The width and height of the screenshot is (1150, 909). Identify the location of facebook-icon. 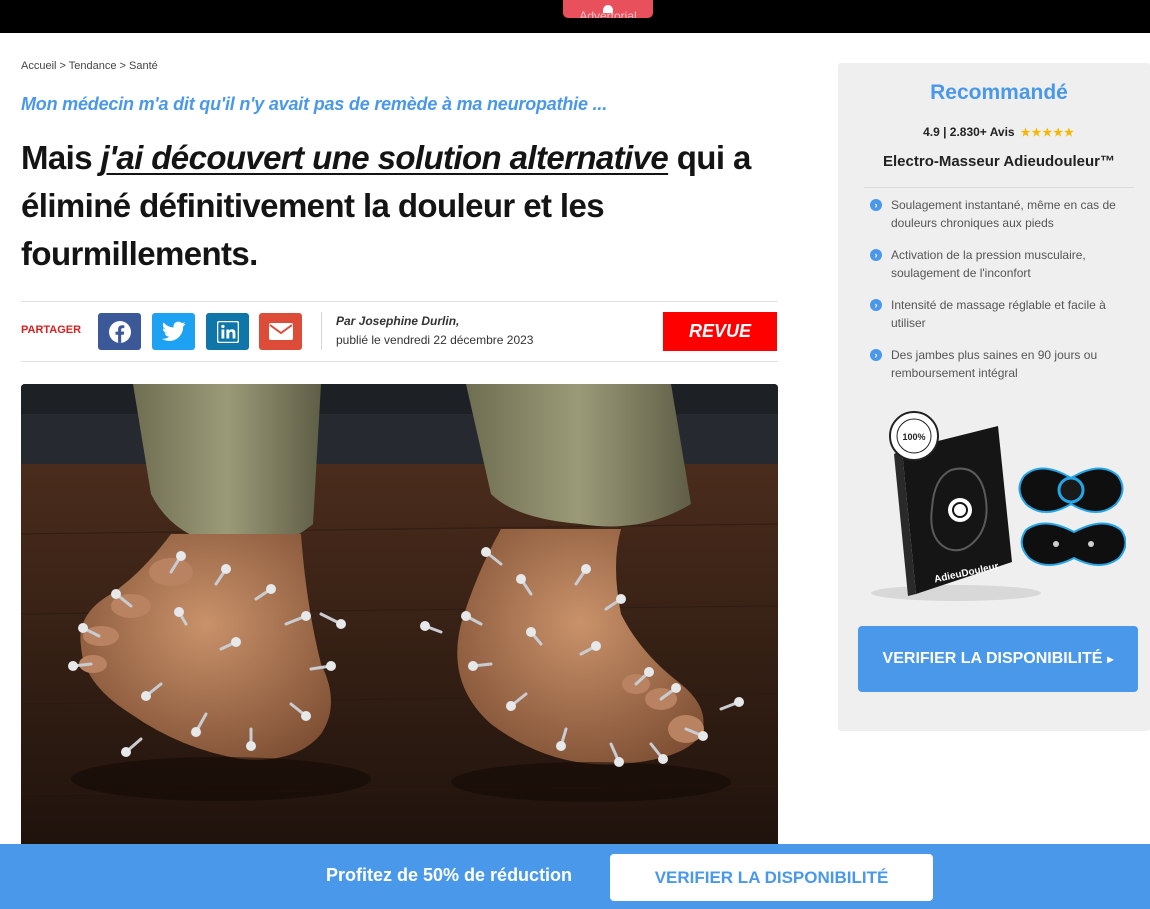
(119, 331).